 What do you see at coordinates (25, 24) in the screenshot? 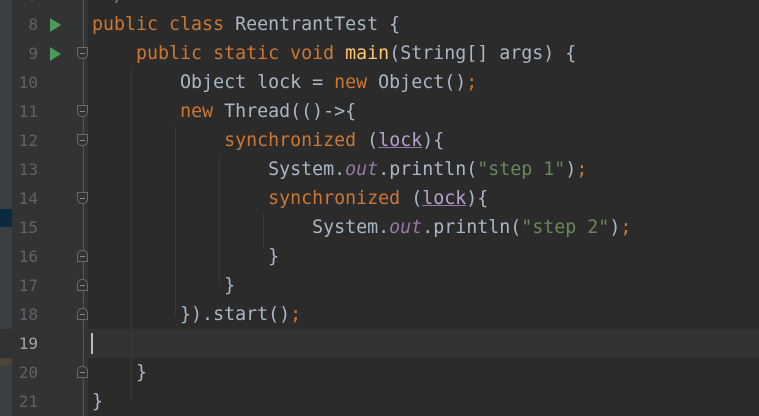
I see `line-number: 8` at bounding box center [25, 24].